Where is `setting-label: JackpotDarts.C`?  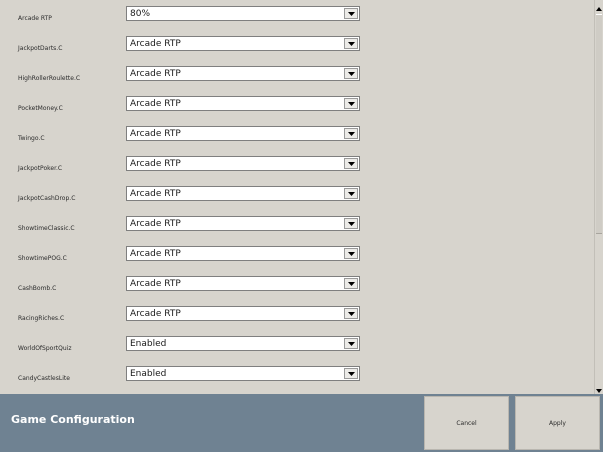
setting-label: JackpotDarts.C is located at coordinates (40, 48).